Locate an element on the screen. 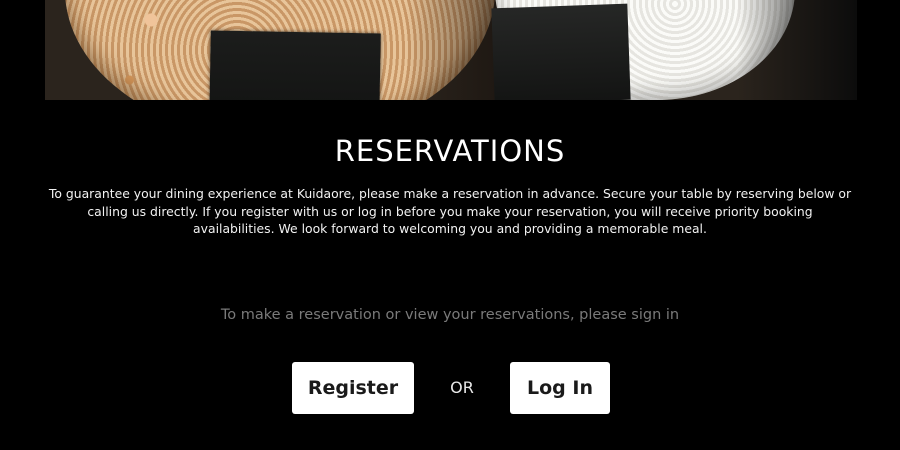  register-button: Register is located at coordinates (353, 388).